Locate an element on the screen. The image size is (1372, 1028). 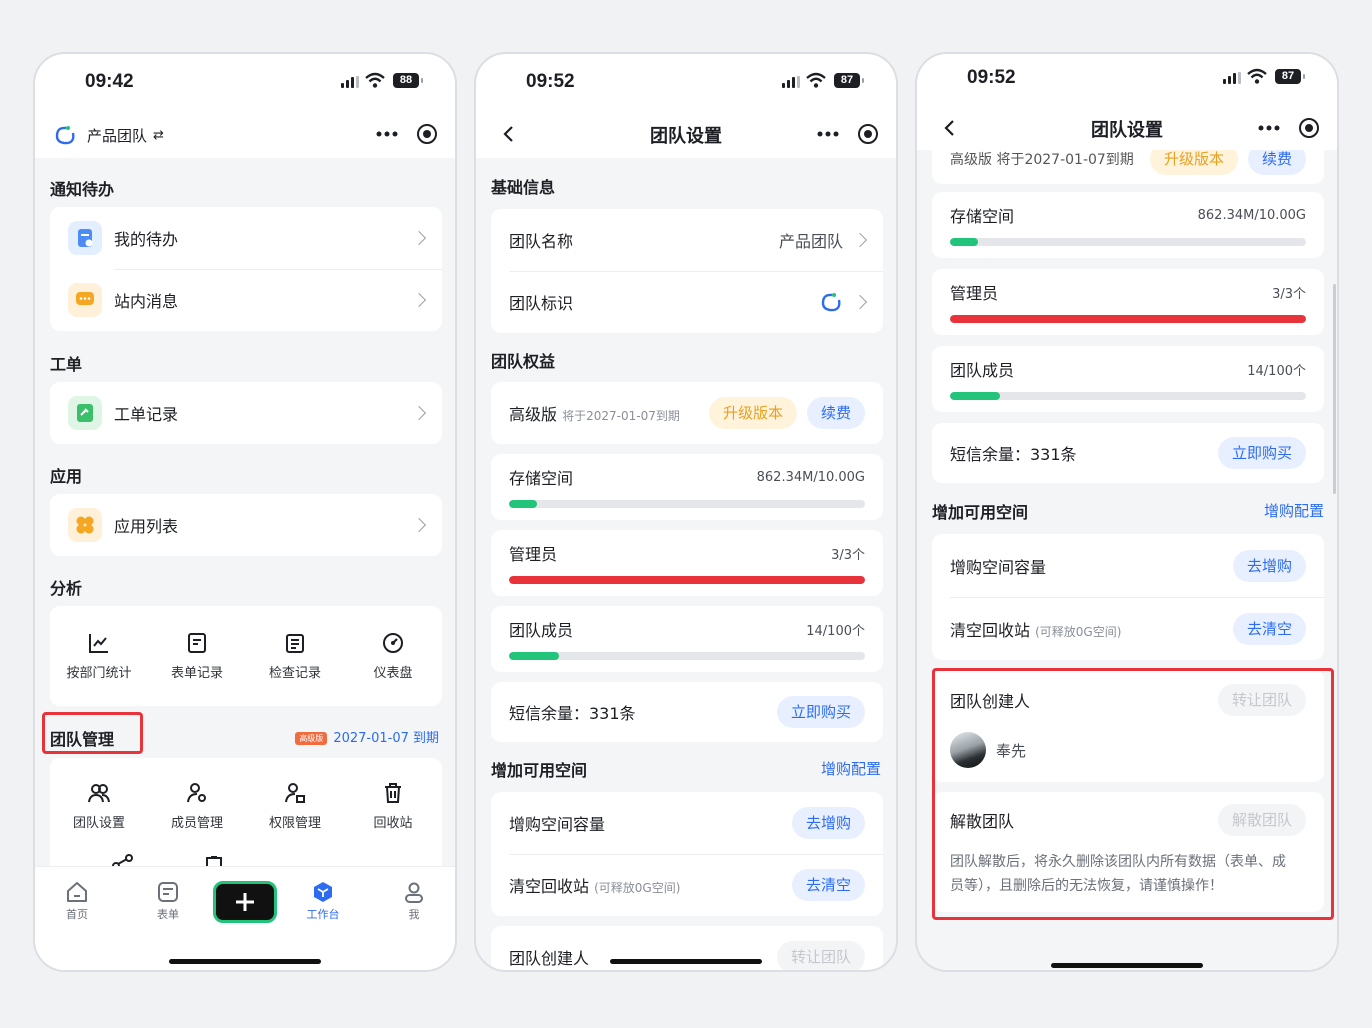
admin-card: 管理员 3/3个 is located at coordinates (1128, 302).